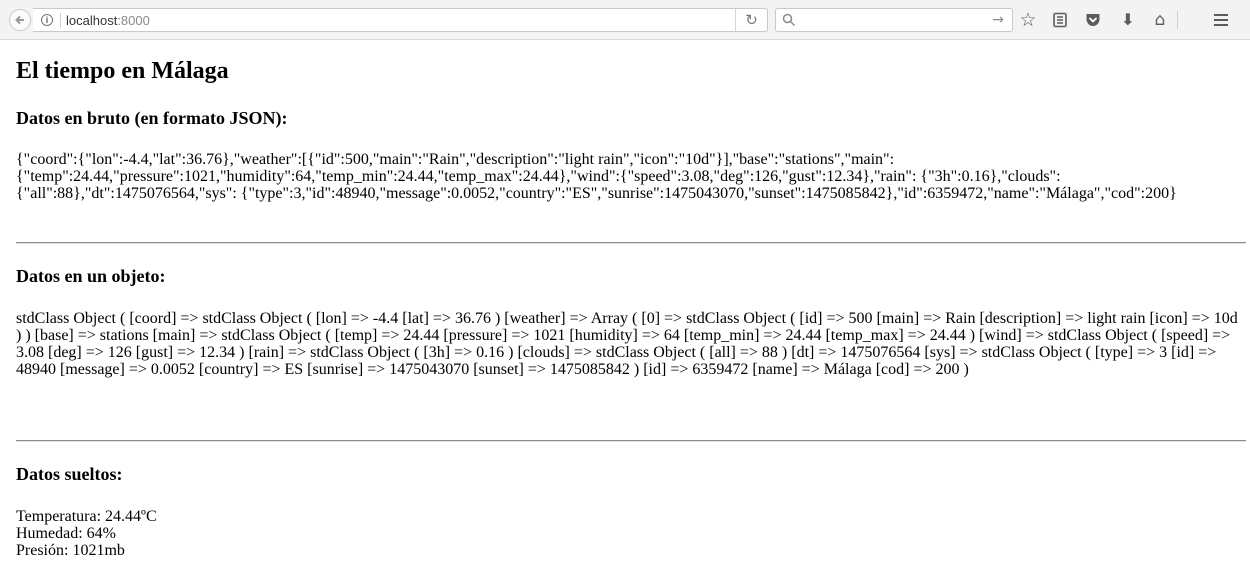  I want to click on back-arrow-icon, so click(19, 20).